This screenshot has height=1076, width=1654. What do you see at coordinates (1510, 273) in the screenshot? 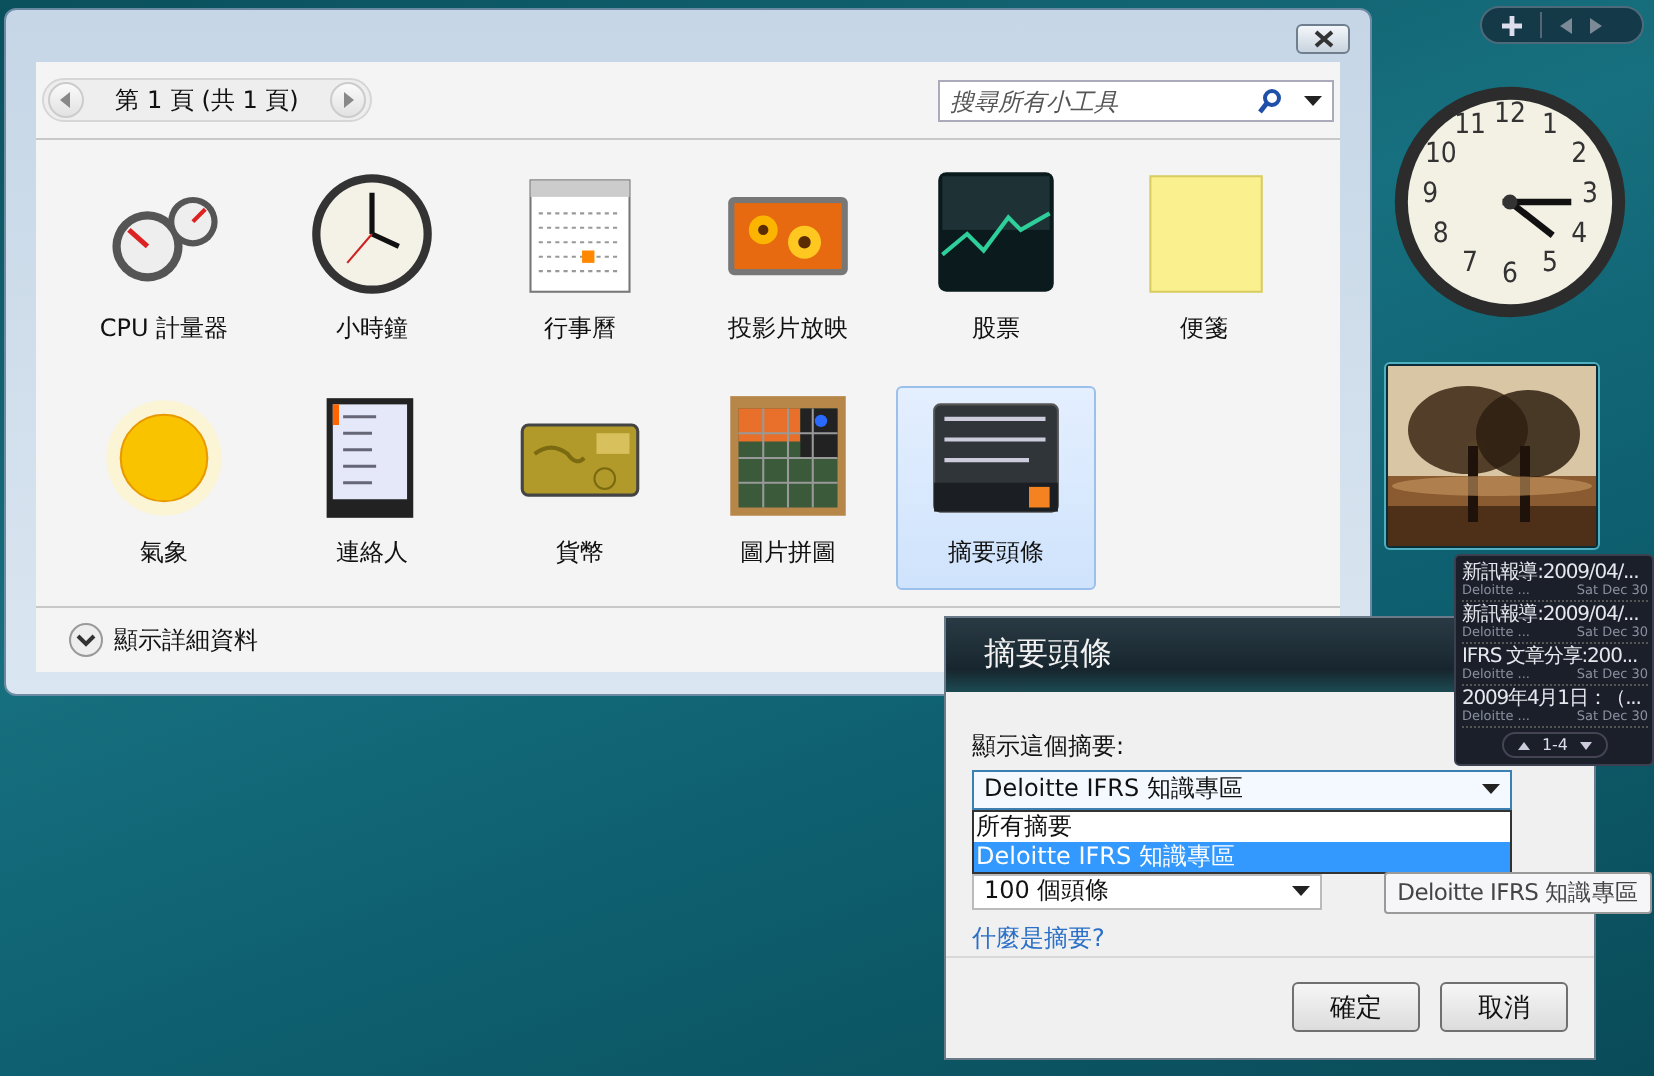
I see `clock-numeral: 6` at bounding box center [1510, 273].